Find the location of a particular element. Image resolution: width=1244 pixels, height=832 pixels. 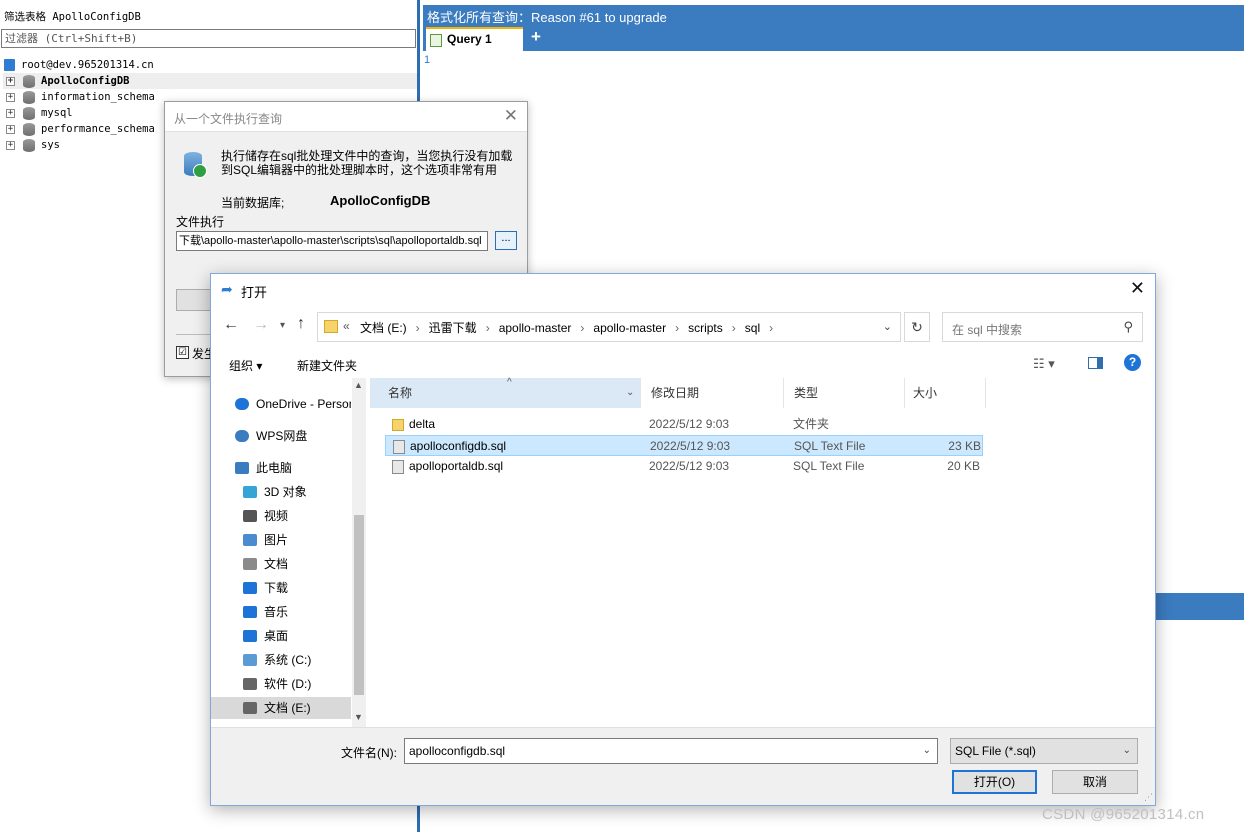

organize-menu: 组织 ▾ is located at coordinates (245, 365).